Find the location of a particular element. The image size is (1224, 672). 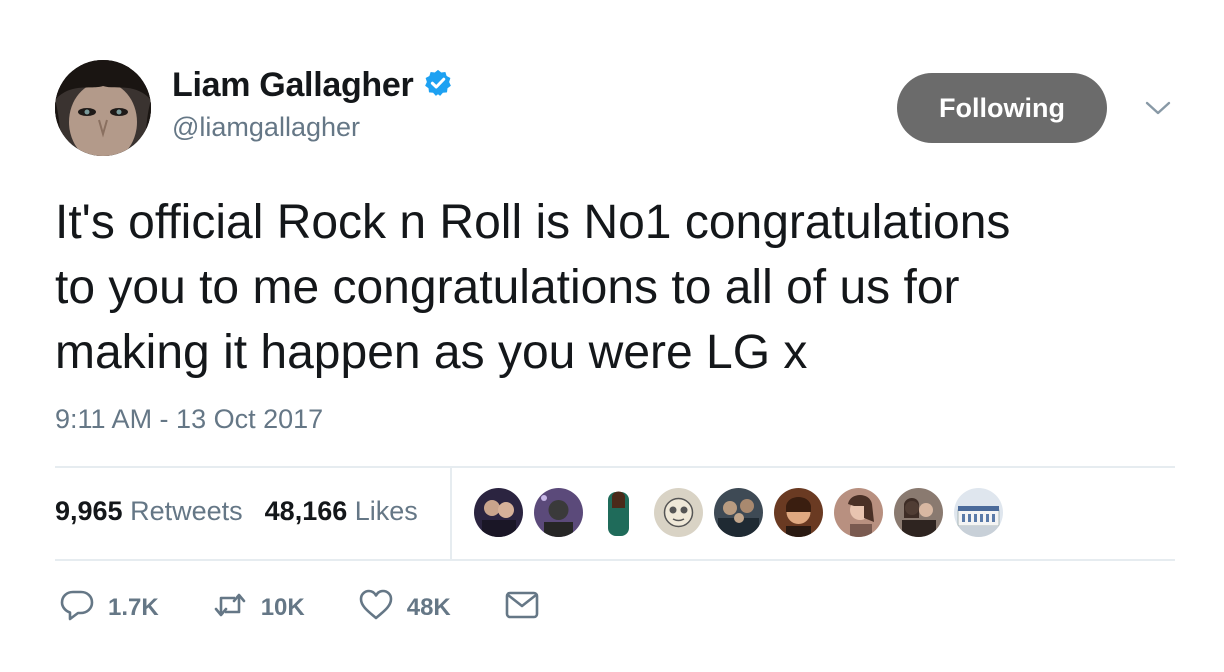

tweet-actions: 1.7K 10K 48K is located at coordinates (326, 607).